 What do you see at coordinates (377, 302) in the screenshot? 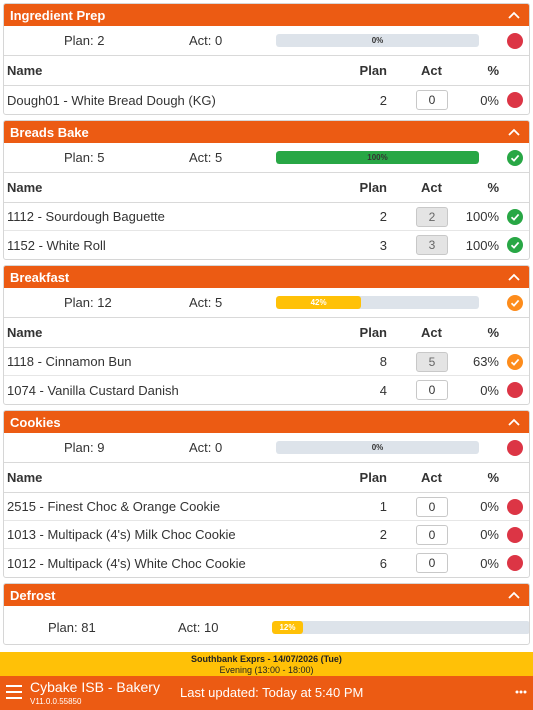
I see `progress-bar: 42%` at bounding box center [377, 302].